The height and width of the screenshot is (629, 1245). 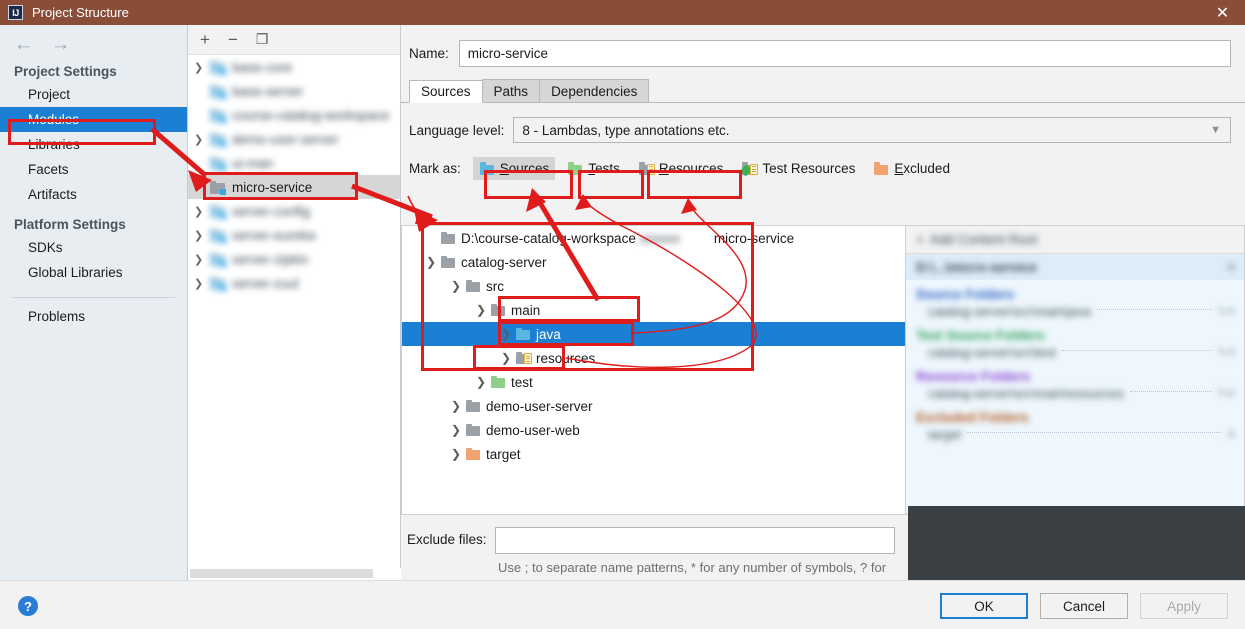 What do you see at coordinates (446, 91) in the screenshot?
I see `tab-sources: Sources` at bounding box center [446, 91].